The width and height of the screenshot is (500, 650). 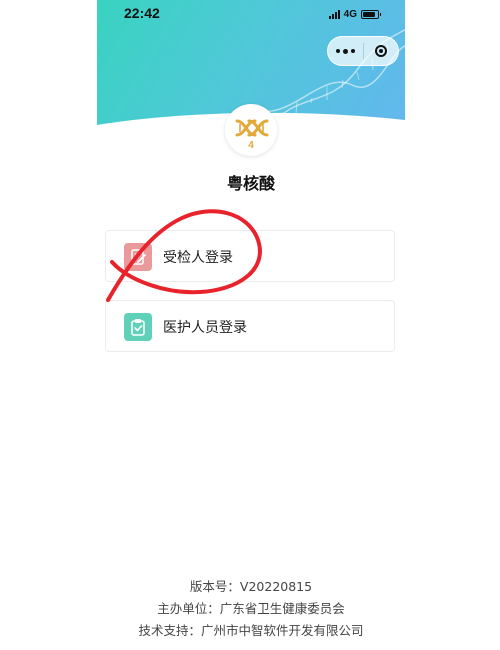 I want to click on subject-login-label: 受检人登录, so click(x=198, y=258).